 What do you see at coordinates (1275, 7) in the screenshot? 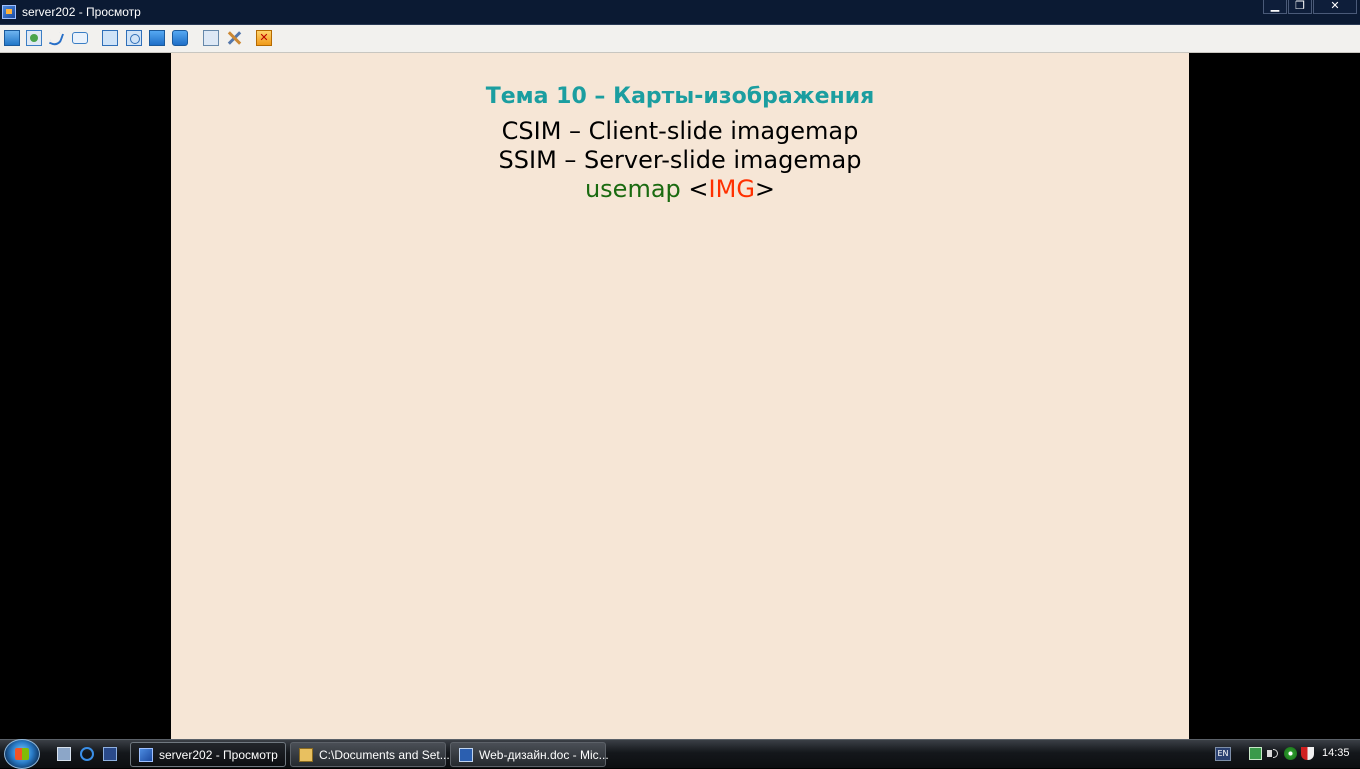
I see `minimize-button: ▁` at bounding box center [1275, 7].